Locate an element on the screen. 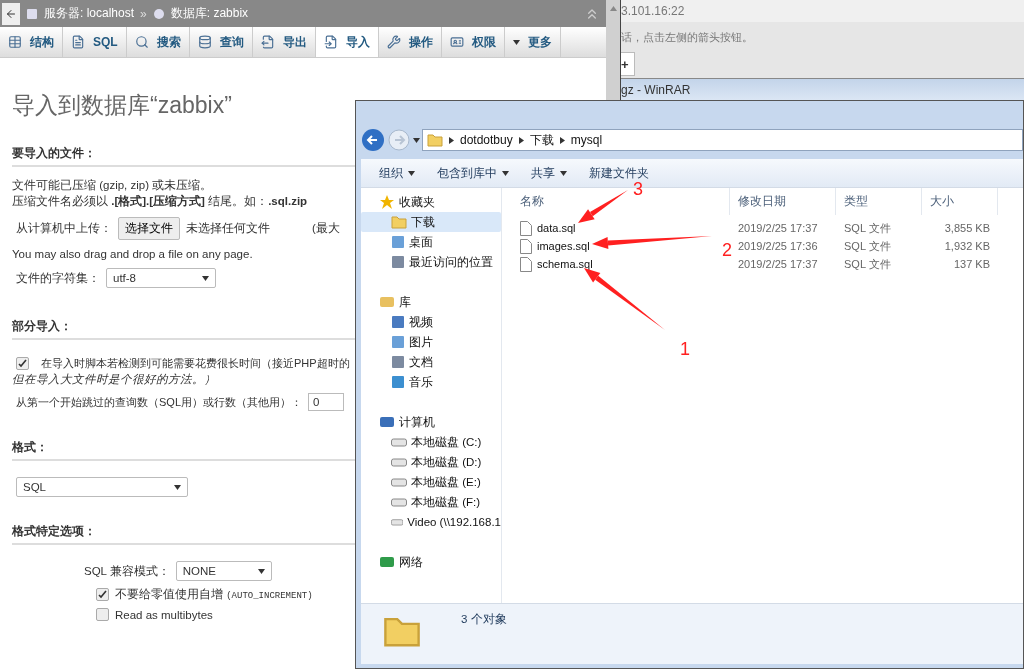  toolbar-button: 包含到库中 is located at coordinates (473, 173).